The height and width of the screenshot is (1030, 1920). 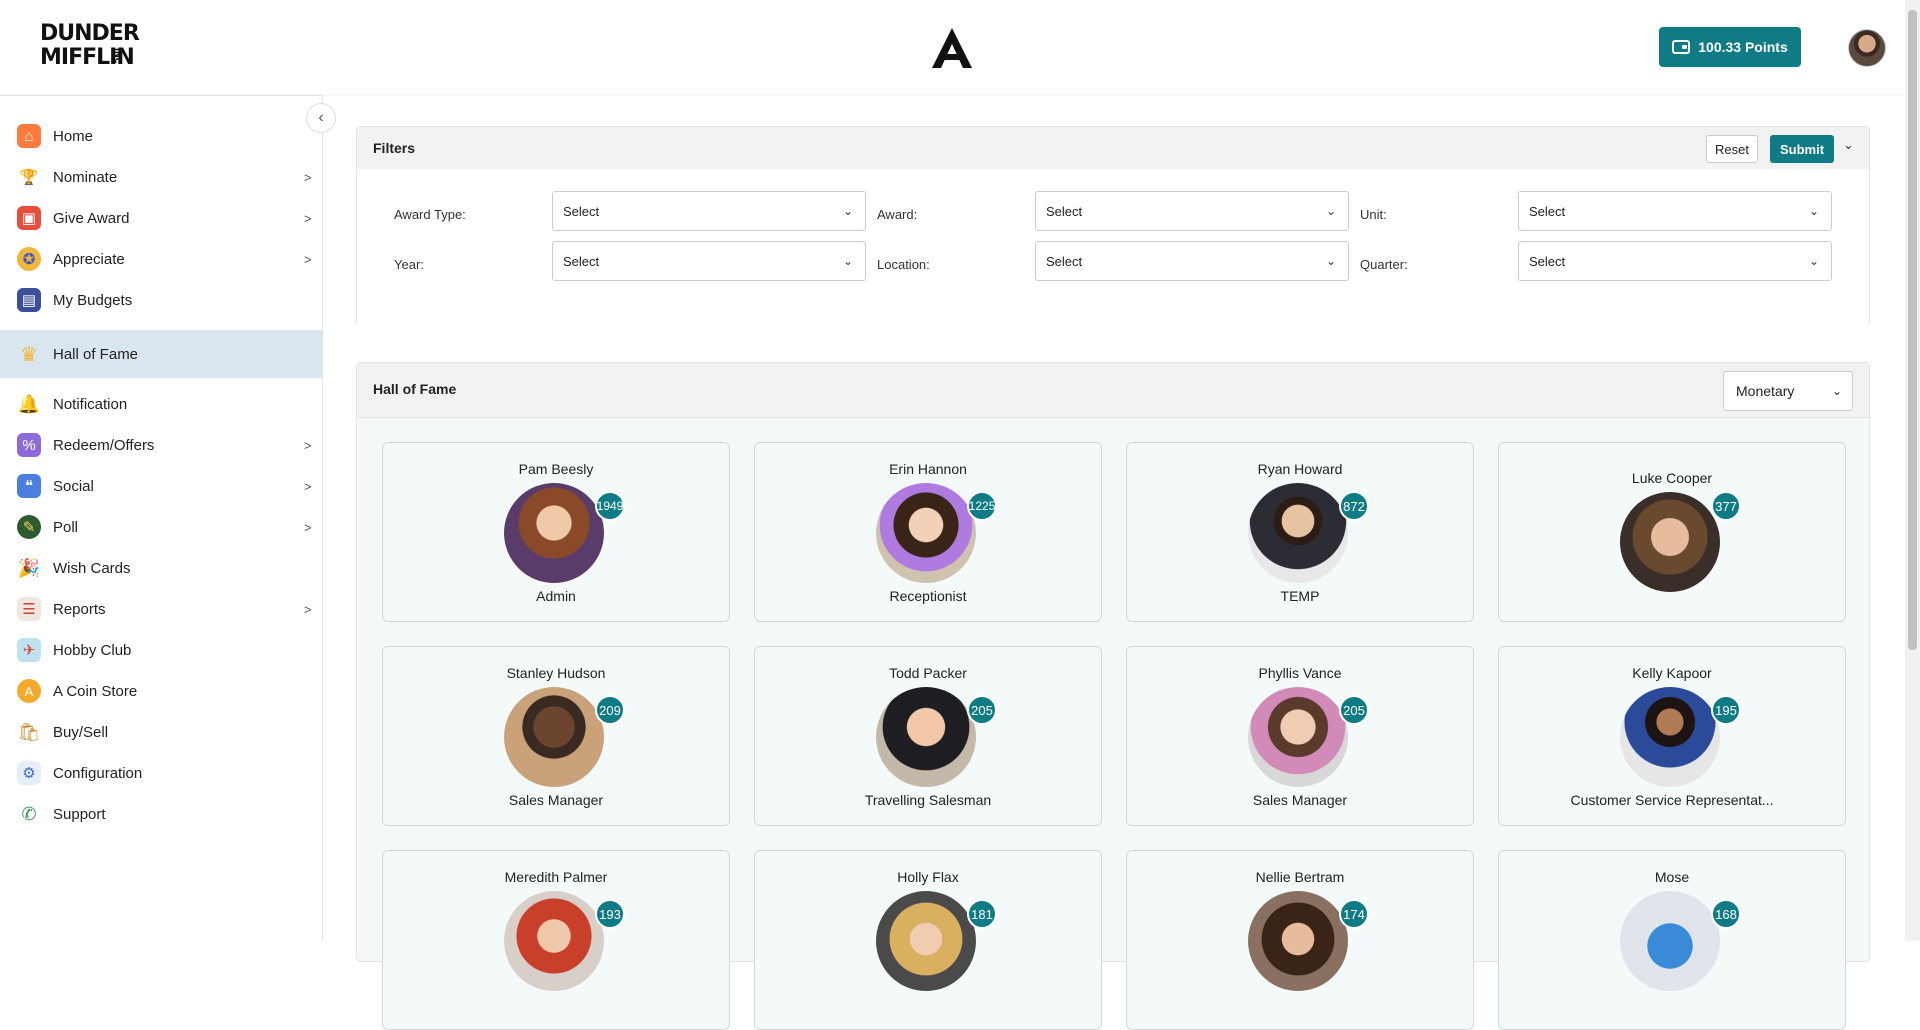 What do you see at coordinates (1384, 264) in the screenshot?
I see `quarter-label: Quarter:` at bounding box center [1384, 264].